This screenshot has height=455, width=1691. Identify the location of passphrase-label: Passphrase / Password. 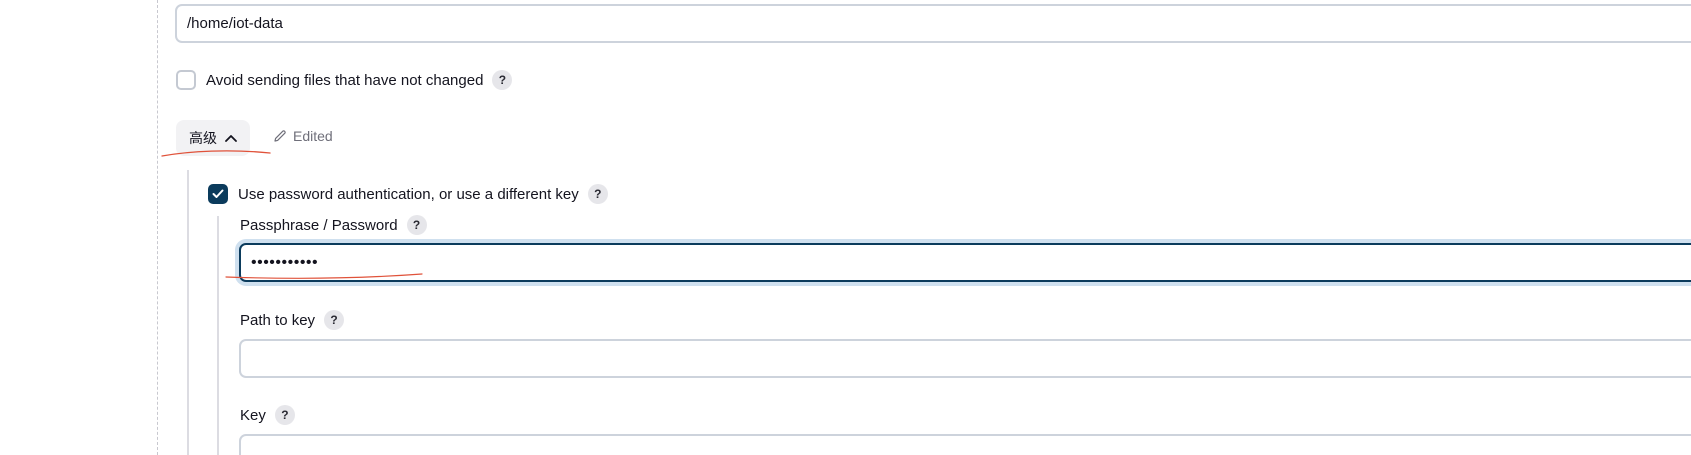
(319, 225).